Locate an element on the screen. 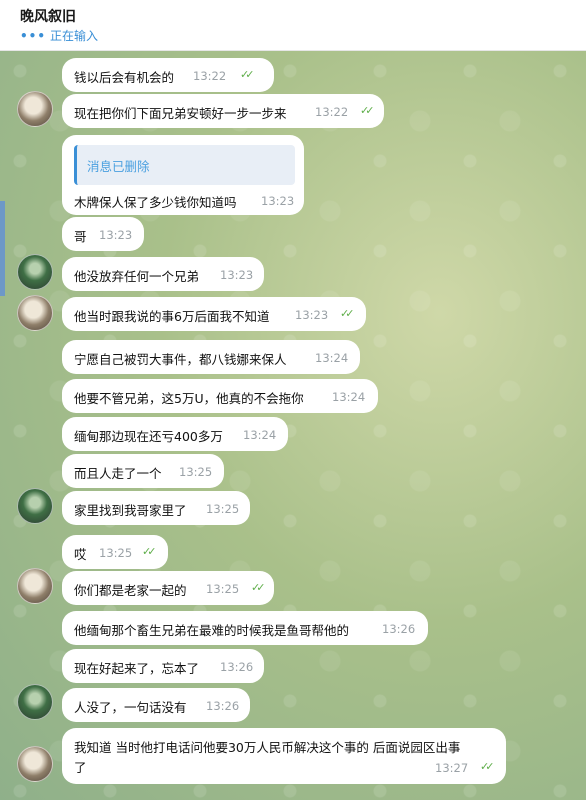 The width and height of the screenshot is (586, 800). message-text: 他缅甸那个畜生兄弟在最难的时候我是鱼哥帮他的 is located at coordinates (212, 630).